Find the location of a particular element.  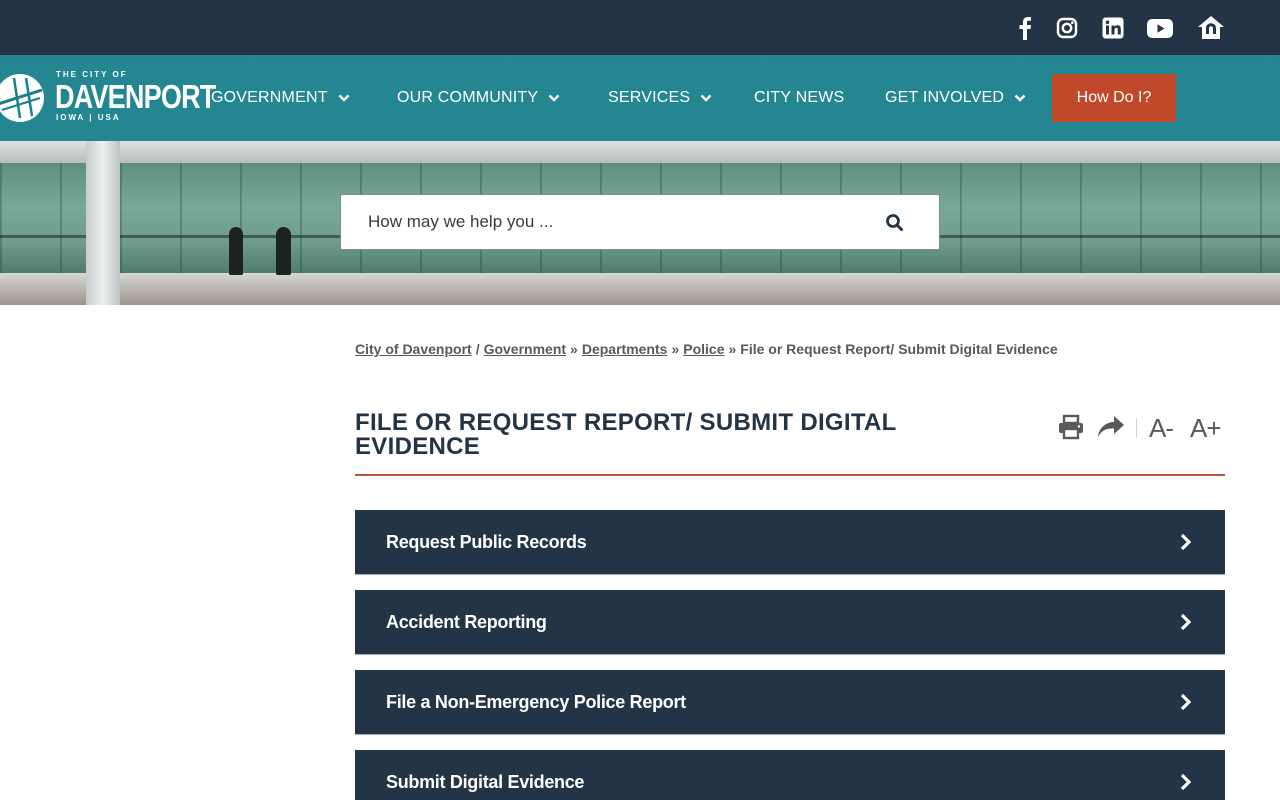

nav-label: GOVERNMENT is located at coordinates (269, 97).